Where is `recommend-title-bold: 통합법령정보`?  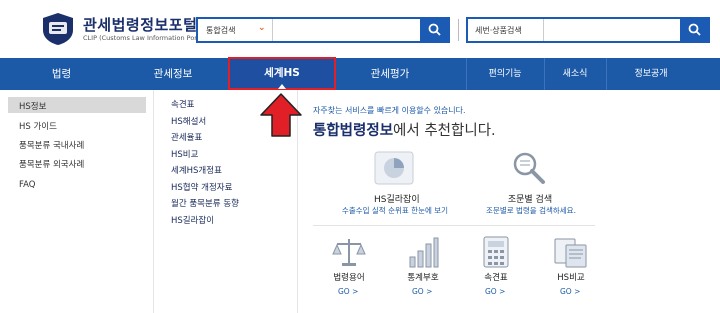 recommend-title-bold: 통합법령정보 is located at coordinates (353, 131).